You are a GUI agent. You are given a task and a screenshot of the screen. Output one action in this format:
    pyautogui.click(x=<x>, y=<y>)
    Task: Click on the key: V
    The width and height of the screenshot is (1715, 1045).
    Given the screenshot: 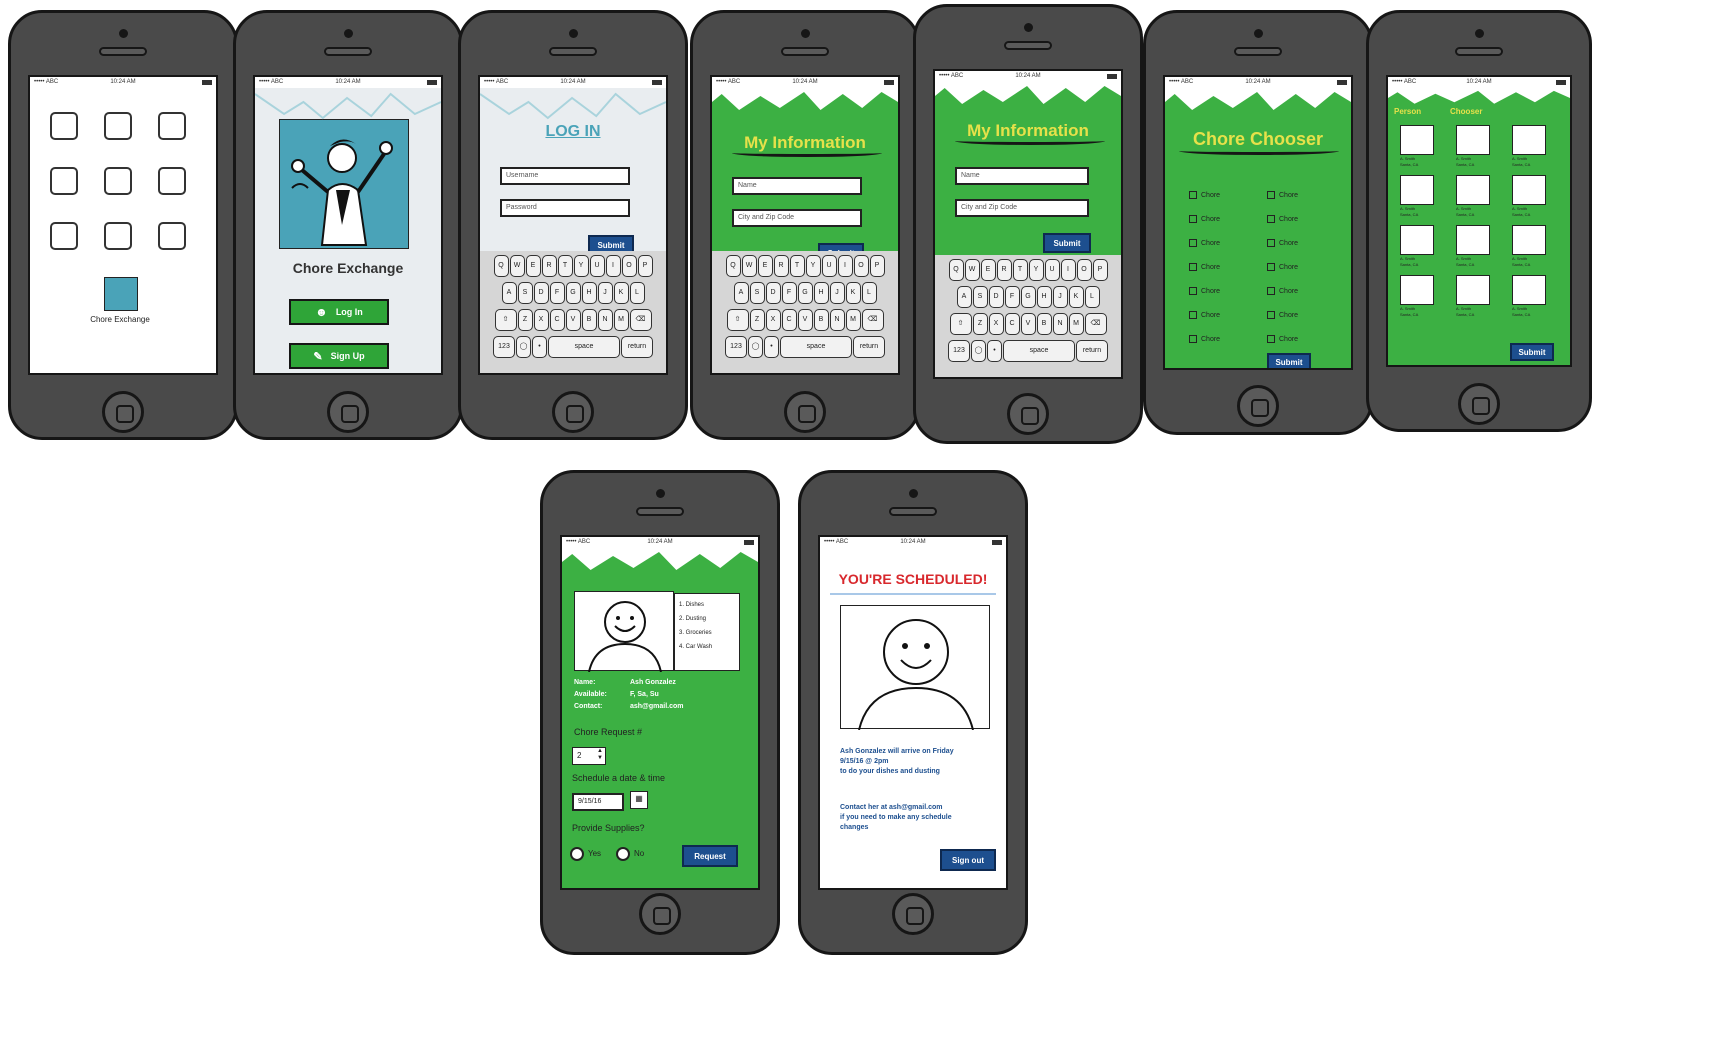 What is the action you would take?
    pyautogui.click(x=1028, y=324)
    